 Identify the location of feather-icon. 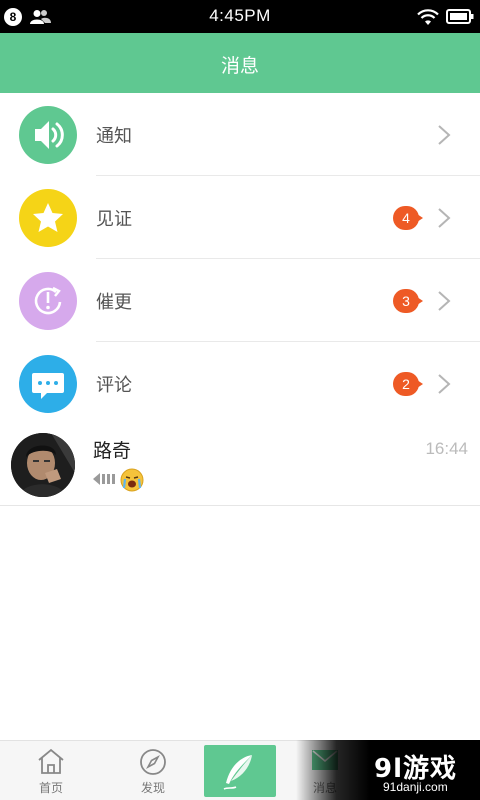
(237, 772).